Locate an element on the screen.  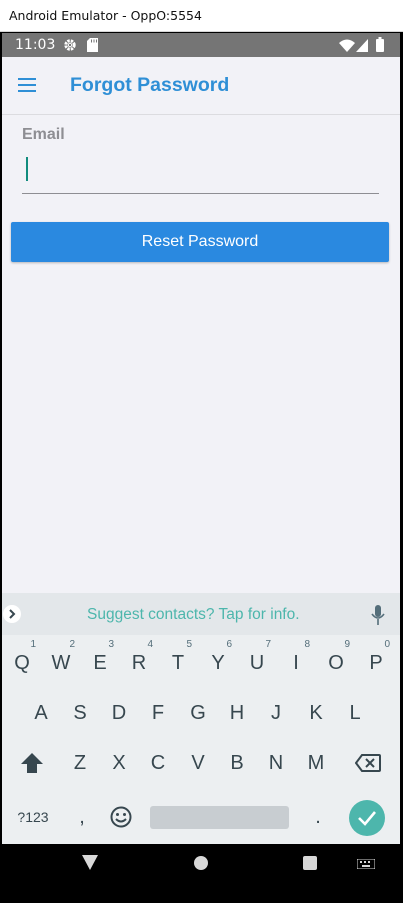
key-g: G is located at coordinates (198, 713).